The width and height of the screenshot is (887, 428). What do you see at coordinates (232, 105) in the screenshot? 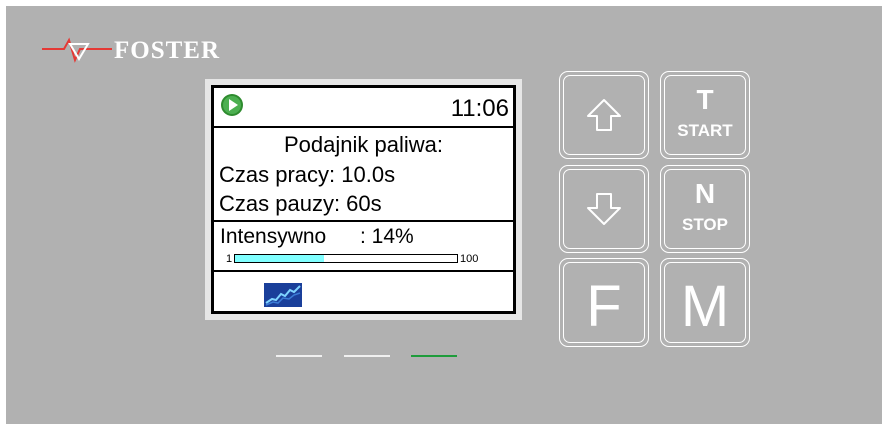
I see `play-icon` at bounding box center [232, 105].